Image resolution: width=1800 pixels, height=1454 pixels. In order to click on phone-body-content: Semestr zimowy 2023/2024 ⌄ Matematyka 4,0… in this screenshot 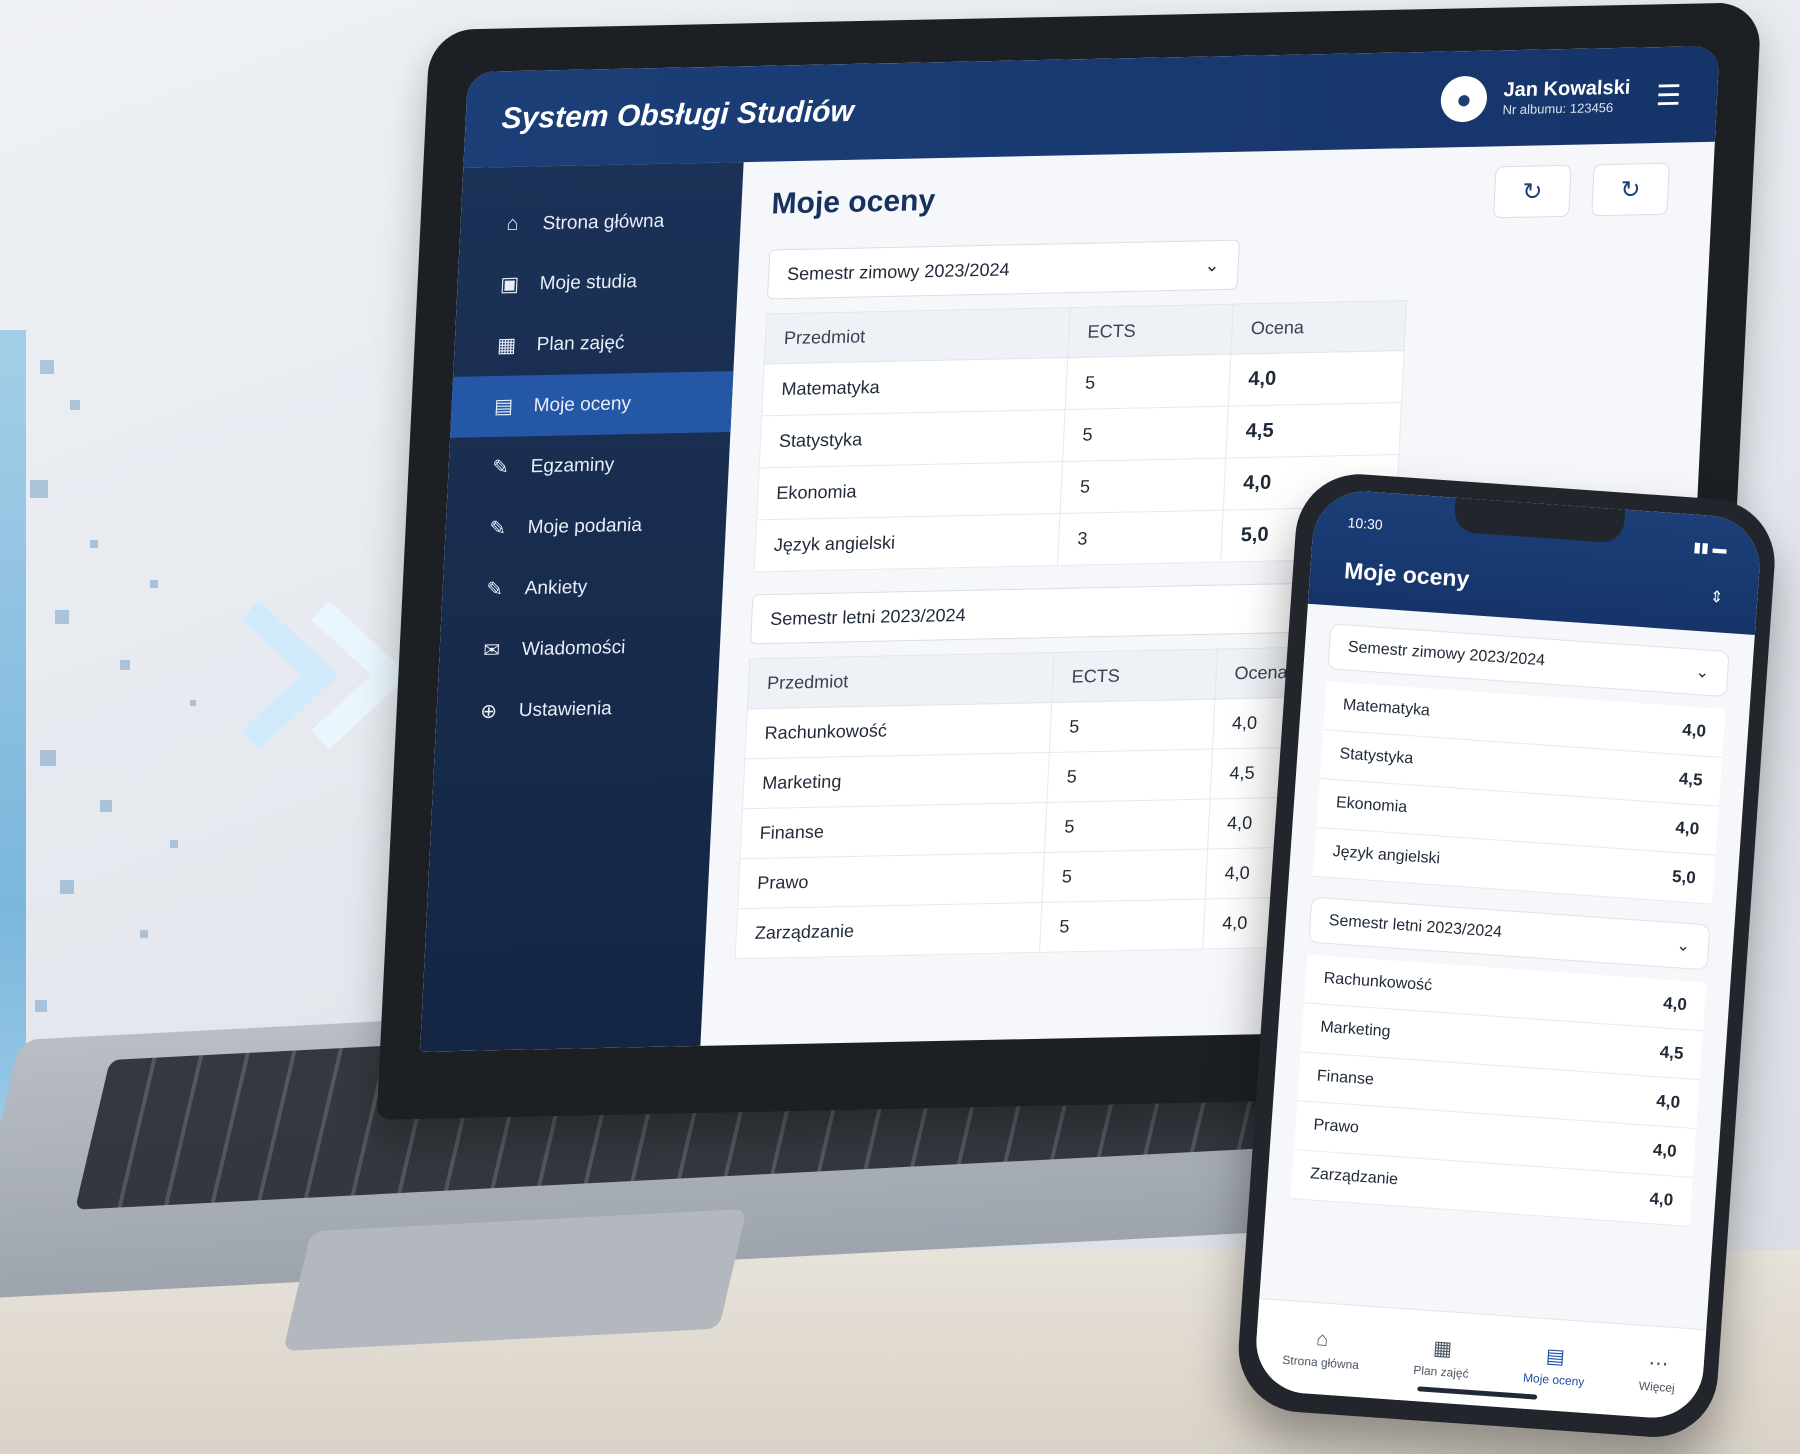, I will do `click(1509, 935)`.